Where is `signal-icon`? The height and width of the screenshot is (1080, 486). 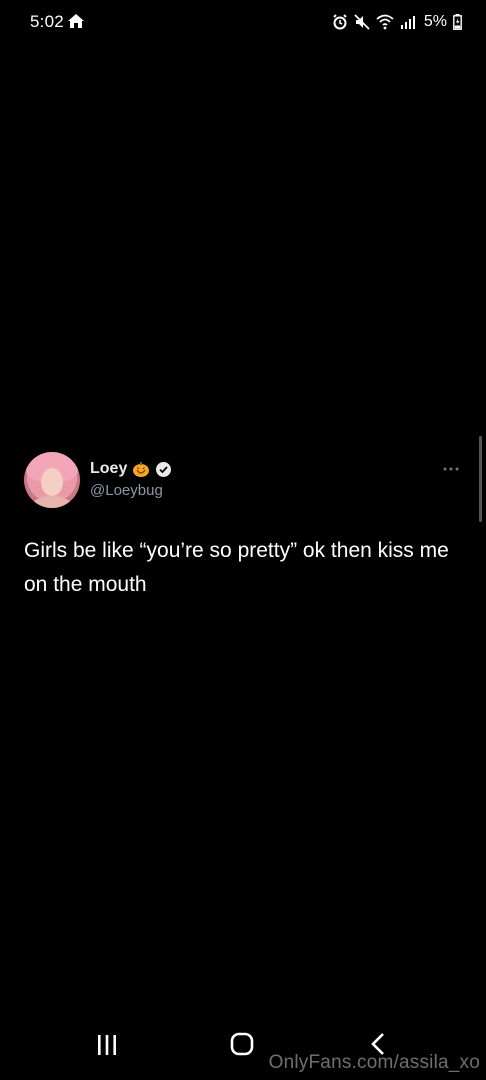
signal-icon is located at coordinates (407, 22).